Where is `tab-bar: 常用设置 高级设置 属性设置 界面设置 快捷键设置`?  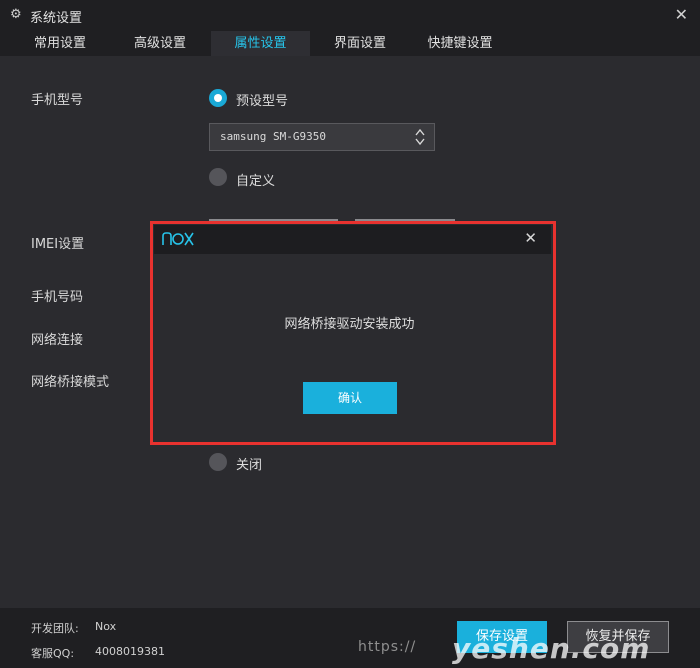 tab-bar: 常用设置 高级设置 属性设置 界面设置 快捷键设置 is located at coordinates (350, 43).